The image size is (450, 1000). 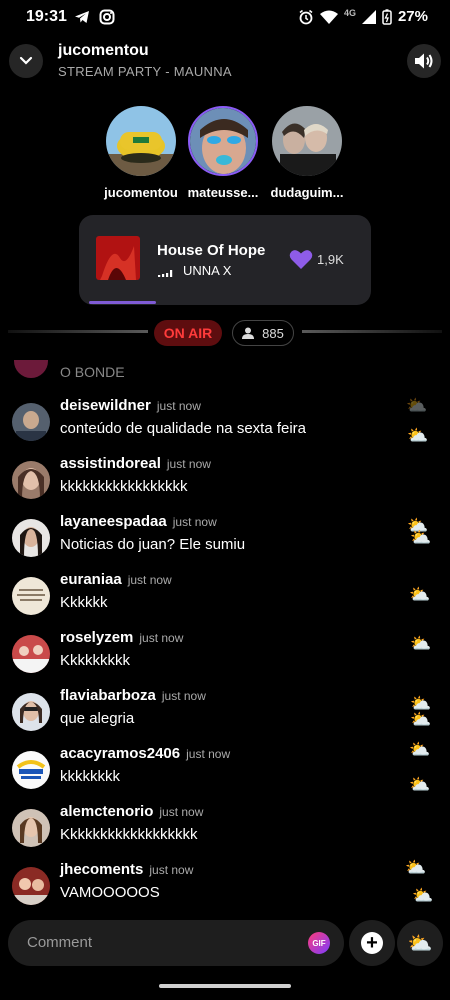 I want to click on viewer-count: 885, so click(x=273, y=333).